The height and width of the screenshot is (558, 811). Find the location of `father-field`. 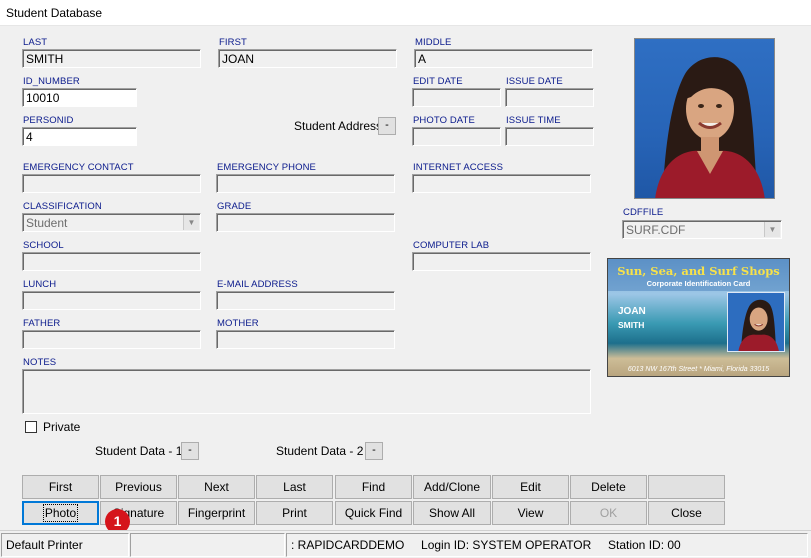

father-field is located at coordinates (111, 339).